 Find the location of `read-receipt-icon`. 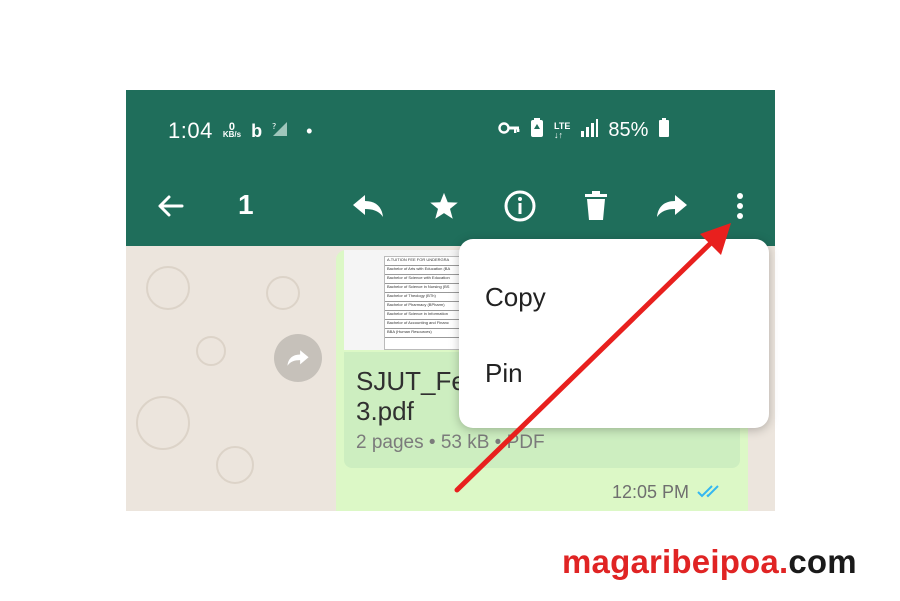

read-receipt-icon is located at coordinates (710, 492).